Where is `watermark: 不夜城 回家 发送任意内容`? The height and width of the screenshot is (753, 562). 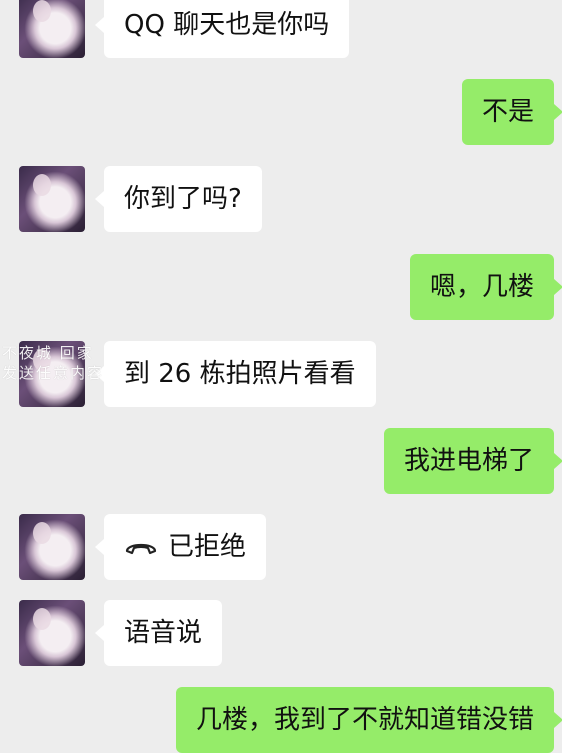 watermark: 不夜城 回家 发送任意内容 is located at coordinates (53, 363).